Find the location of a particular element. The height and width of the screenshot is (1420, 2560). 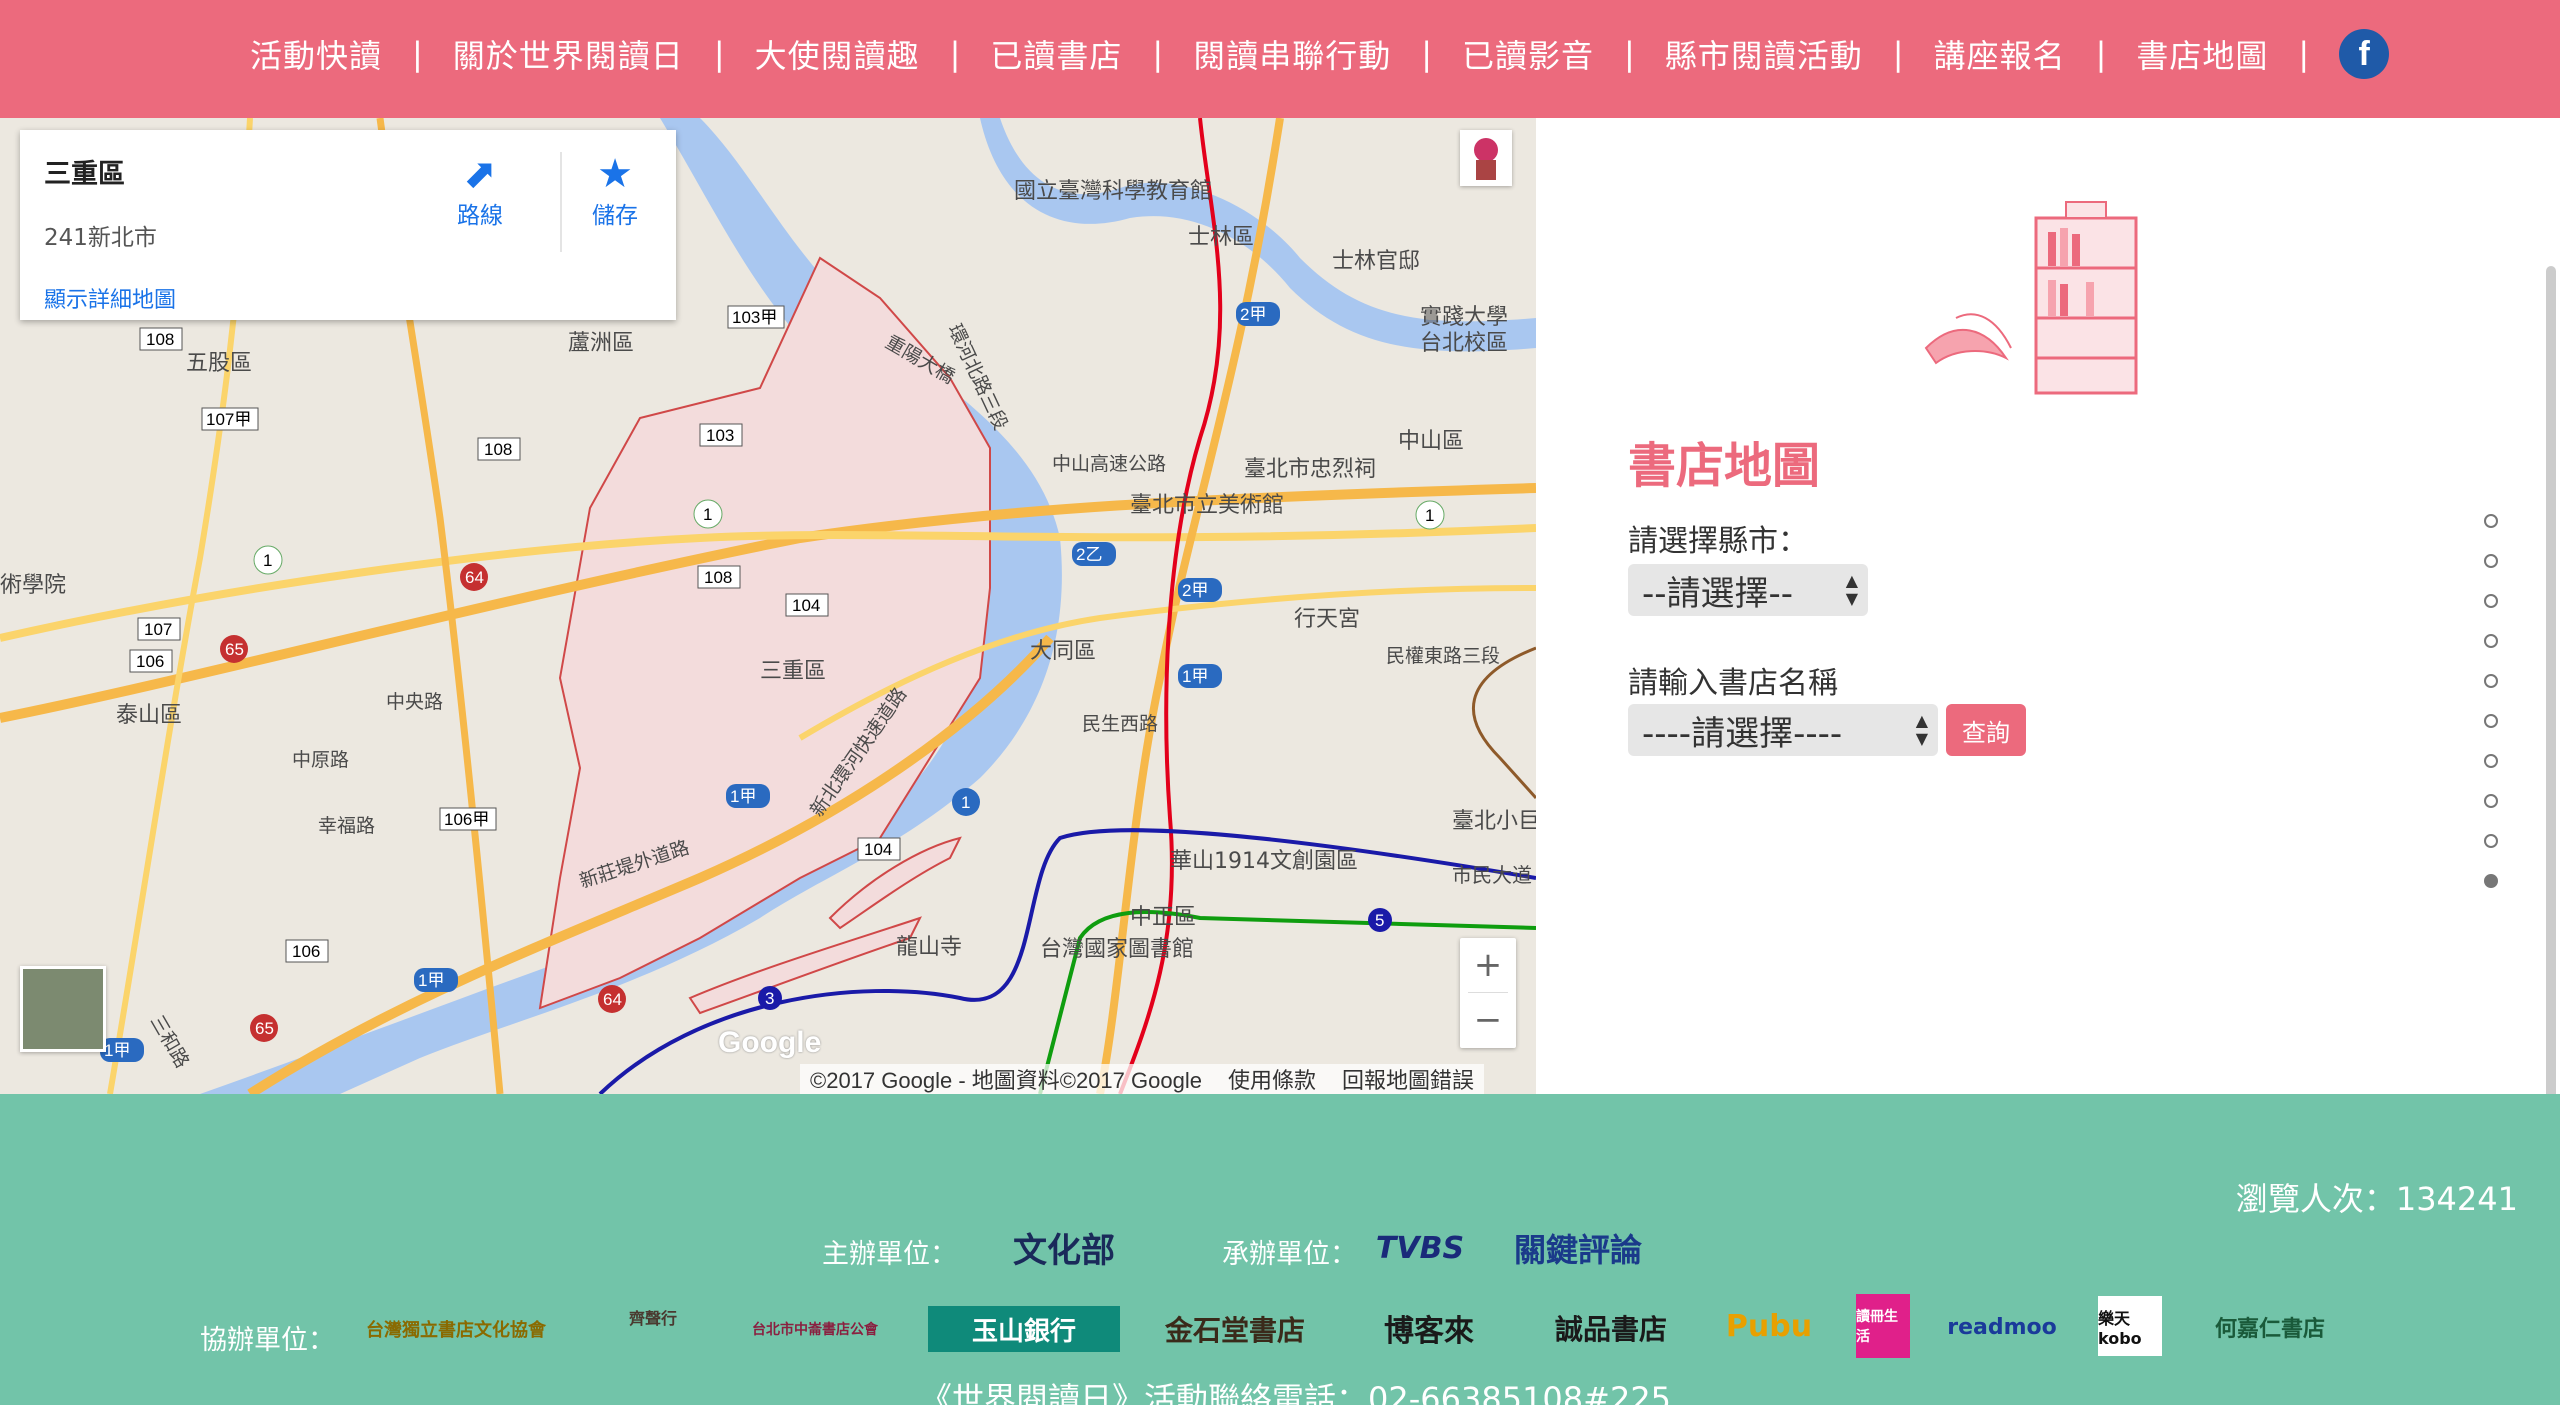

svg-text: 中山區 is located at coordinates (1431, 441).